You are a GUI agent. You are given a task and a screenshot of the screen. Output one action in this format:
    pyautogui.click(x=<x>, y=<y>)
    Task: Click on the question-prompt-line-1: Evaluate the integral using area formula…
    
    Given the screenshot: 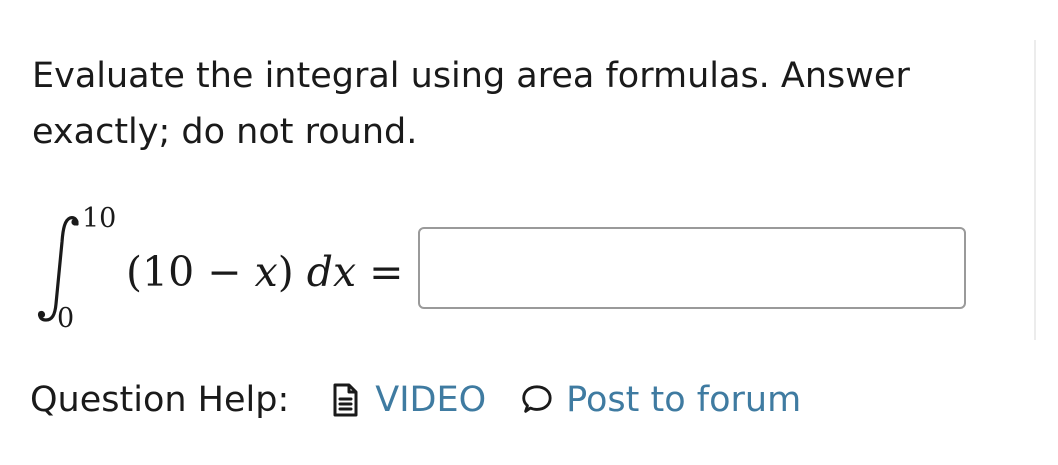 What is the action you would take?
    pyautogui.click(x=471, y=76)
    